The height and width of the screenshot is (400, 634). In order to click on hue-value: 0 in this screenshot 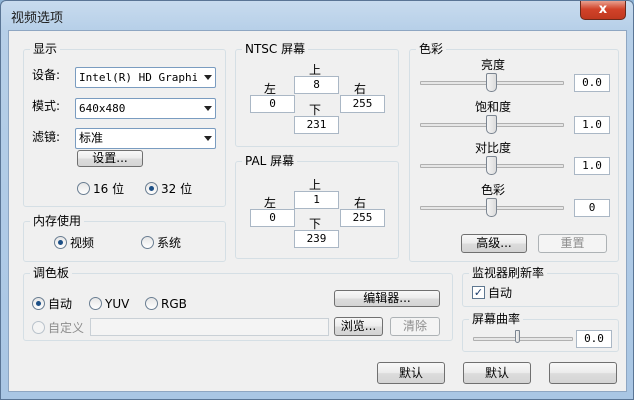, I will do `click(592, 208)`.